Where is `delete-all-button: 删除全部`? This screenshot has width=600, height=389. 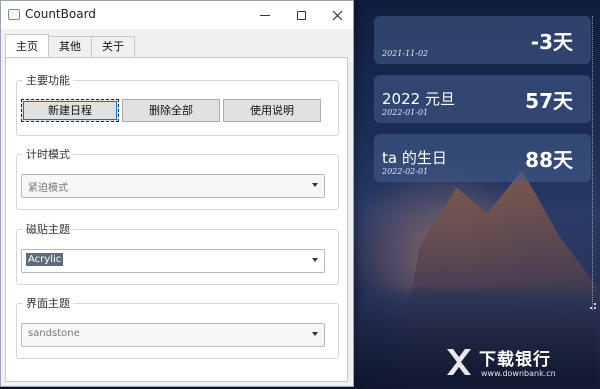 delete-all-button: 删除全部 is located at coordinates (171, 110).